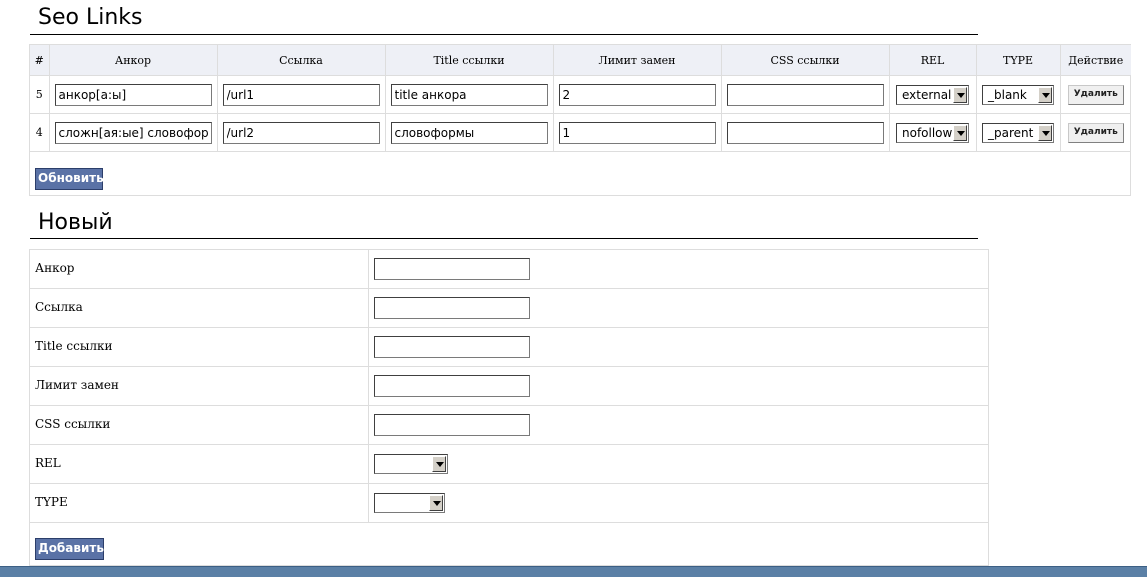  I want to click on table-row: 4 nofollow _parent Удалить, so click(580, 132).